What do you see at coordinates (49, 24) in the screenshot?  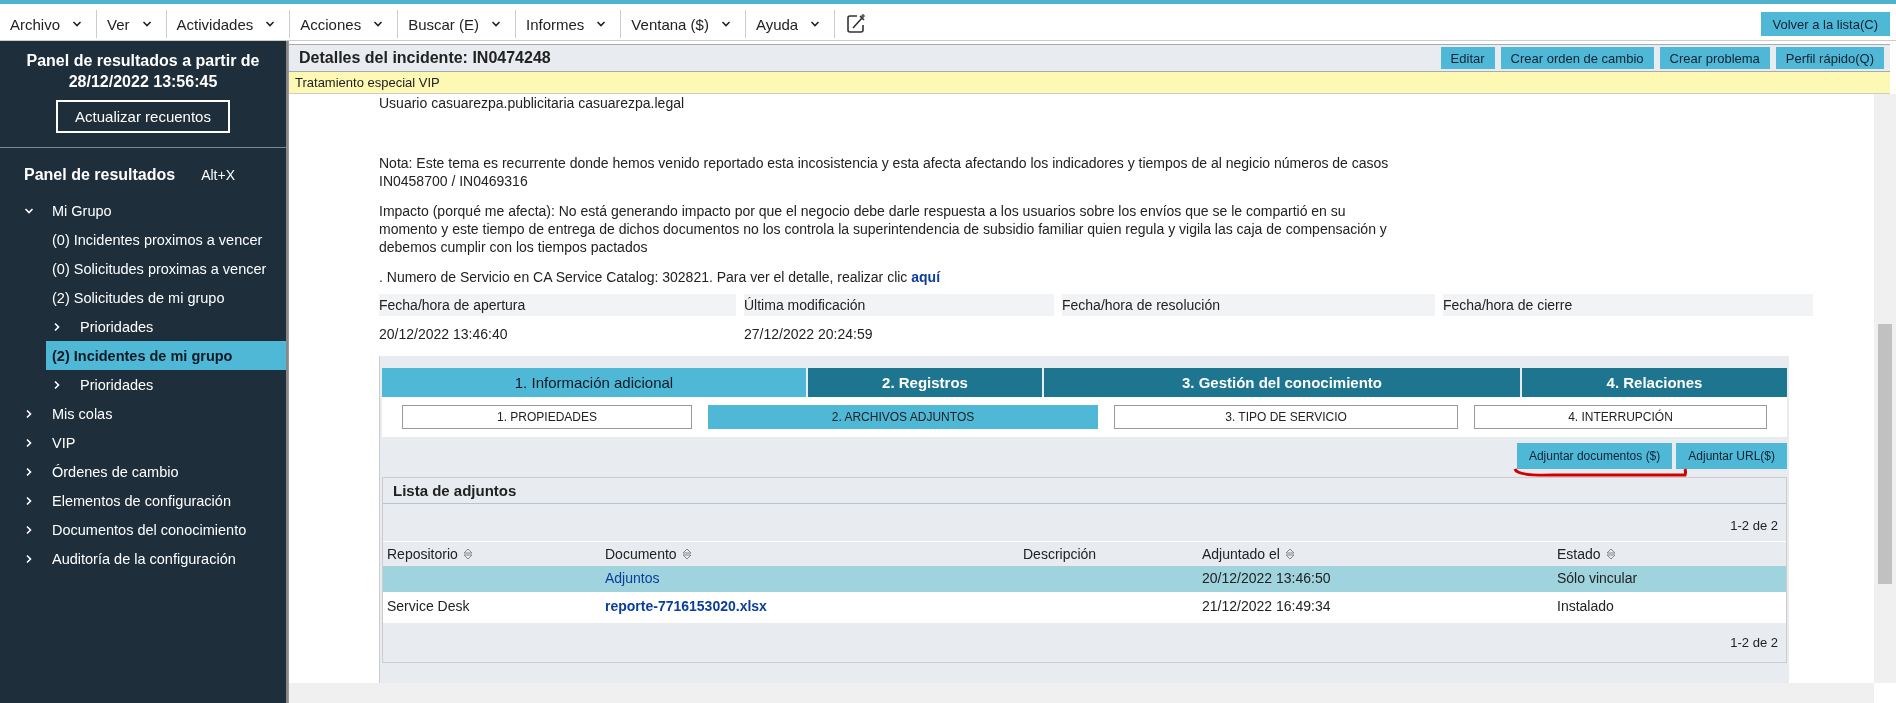 I see `menu-item: Archivo` at bounding box center [49, 24].